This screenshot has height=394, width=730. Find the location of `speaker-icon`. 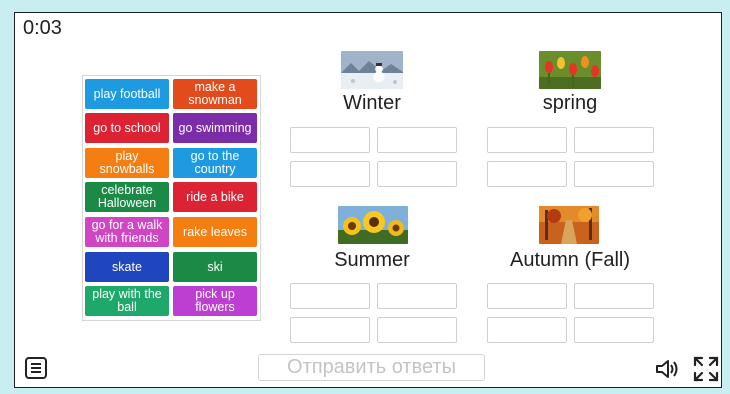

speaker-icon is located at coordinates (668, 369).